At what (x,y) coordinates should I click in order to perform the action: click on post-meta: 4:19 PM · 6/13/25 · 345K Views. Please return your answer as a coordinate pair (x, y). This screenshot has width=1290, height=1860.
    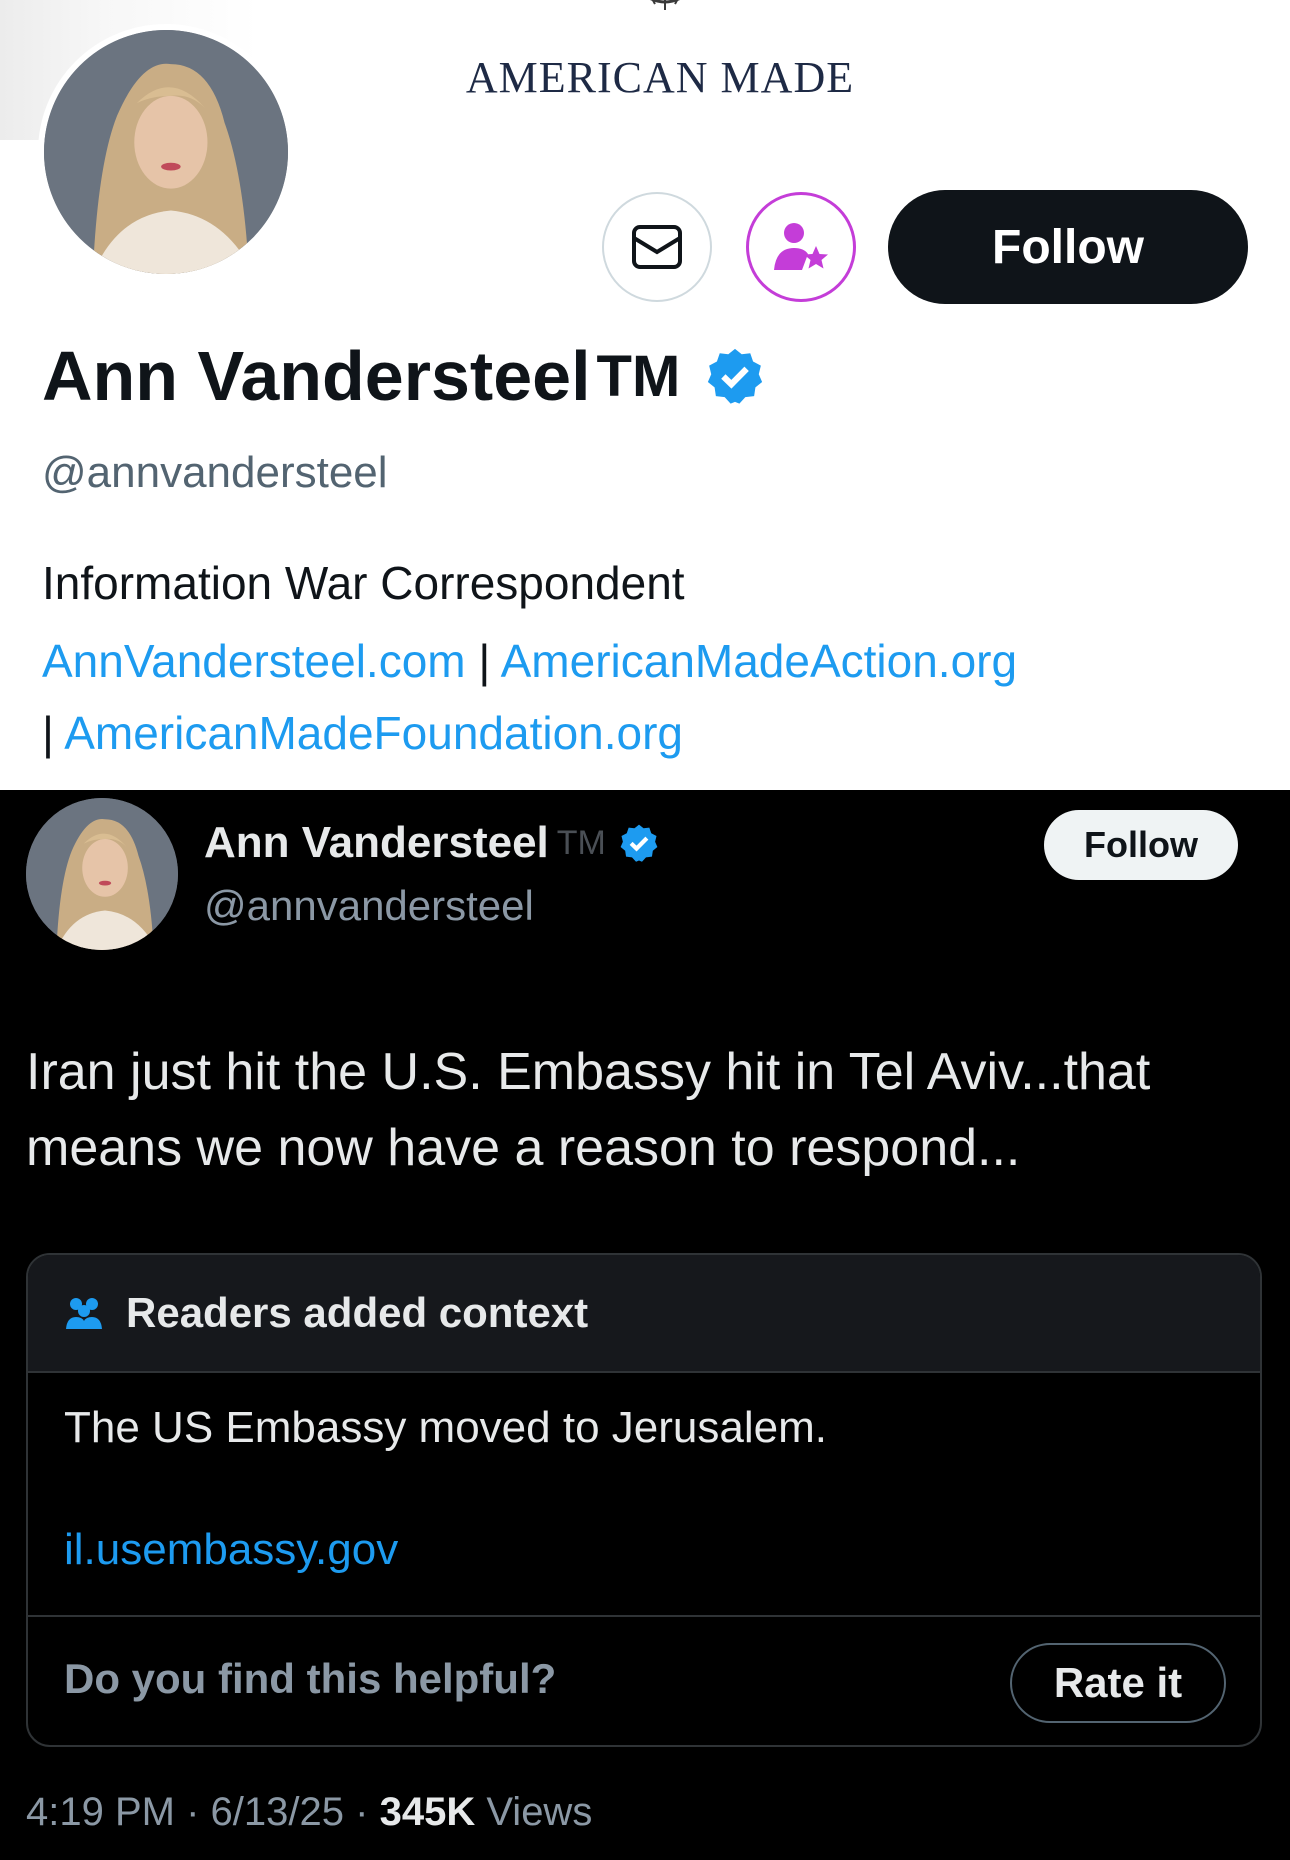
    Looking at the image, I should click on (309, 1812).